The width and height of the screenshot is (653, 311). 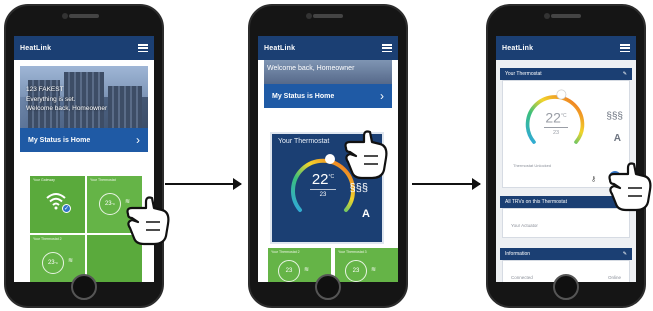 What do you see at coordinates (51, 99) in the screenshot?
I see `status-message: Everything is set.` at bounding box center [51, 99].